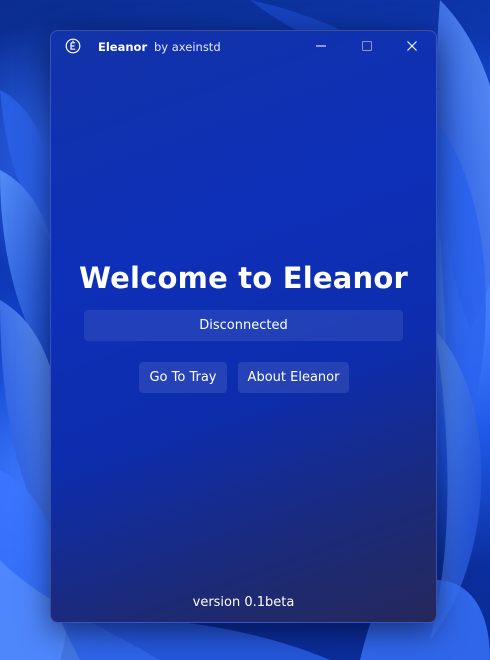 This screenshot has height=660, width=490. I want to click on version-label: version 0.1beta, so click(243, 602).